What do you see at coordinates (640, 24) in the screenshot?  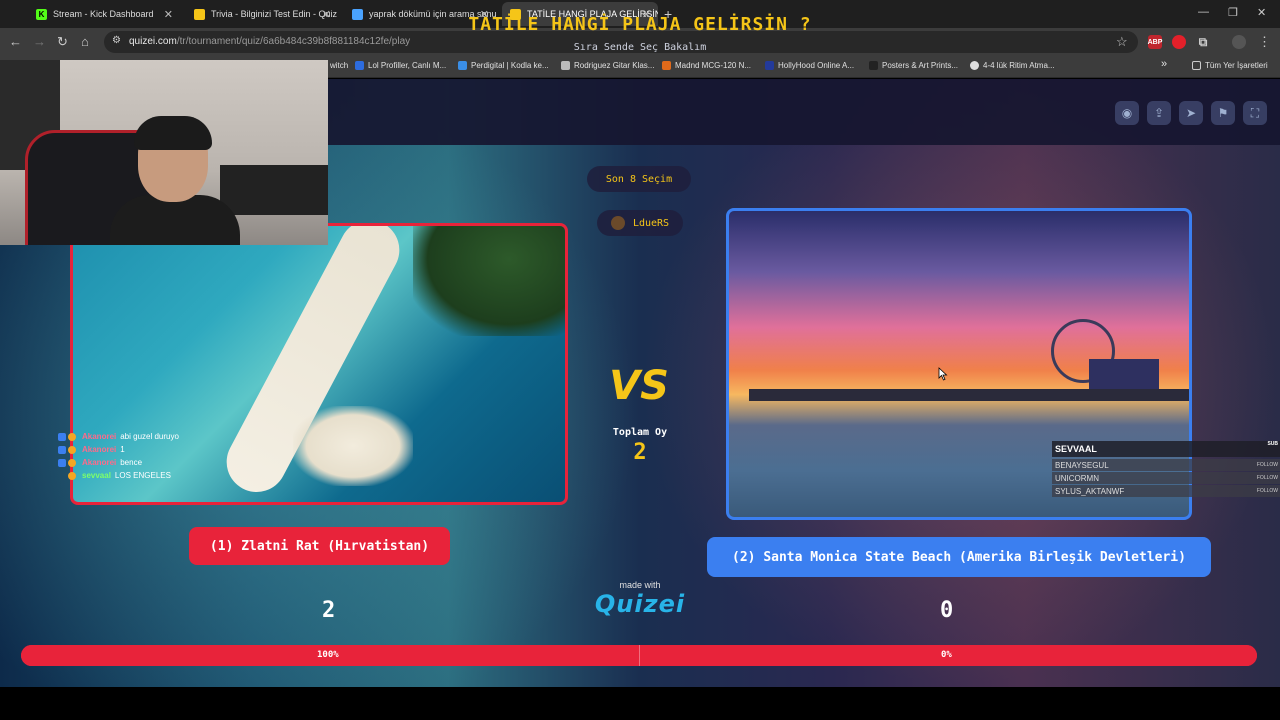 I see `quiz-title: TATİLE HANGİ PLAJA GELİRSİN ?` at bounding box center [640, 24].